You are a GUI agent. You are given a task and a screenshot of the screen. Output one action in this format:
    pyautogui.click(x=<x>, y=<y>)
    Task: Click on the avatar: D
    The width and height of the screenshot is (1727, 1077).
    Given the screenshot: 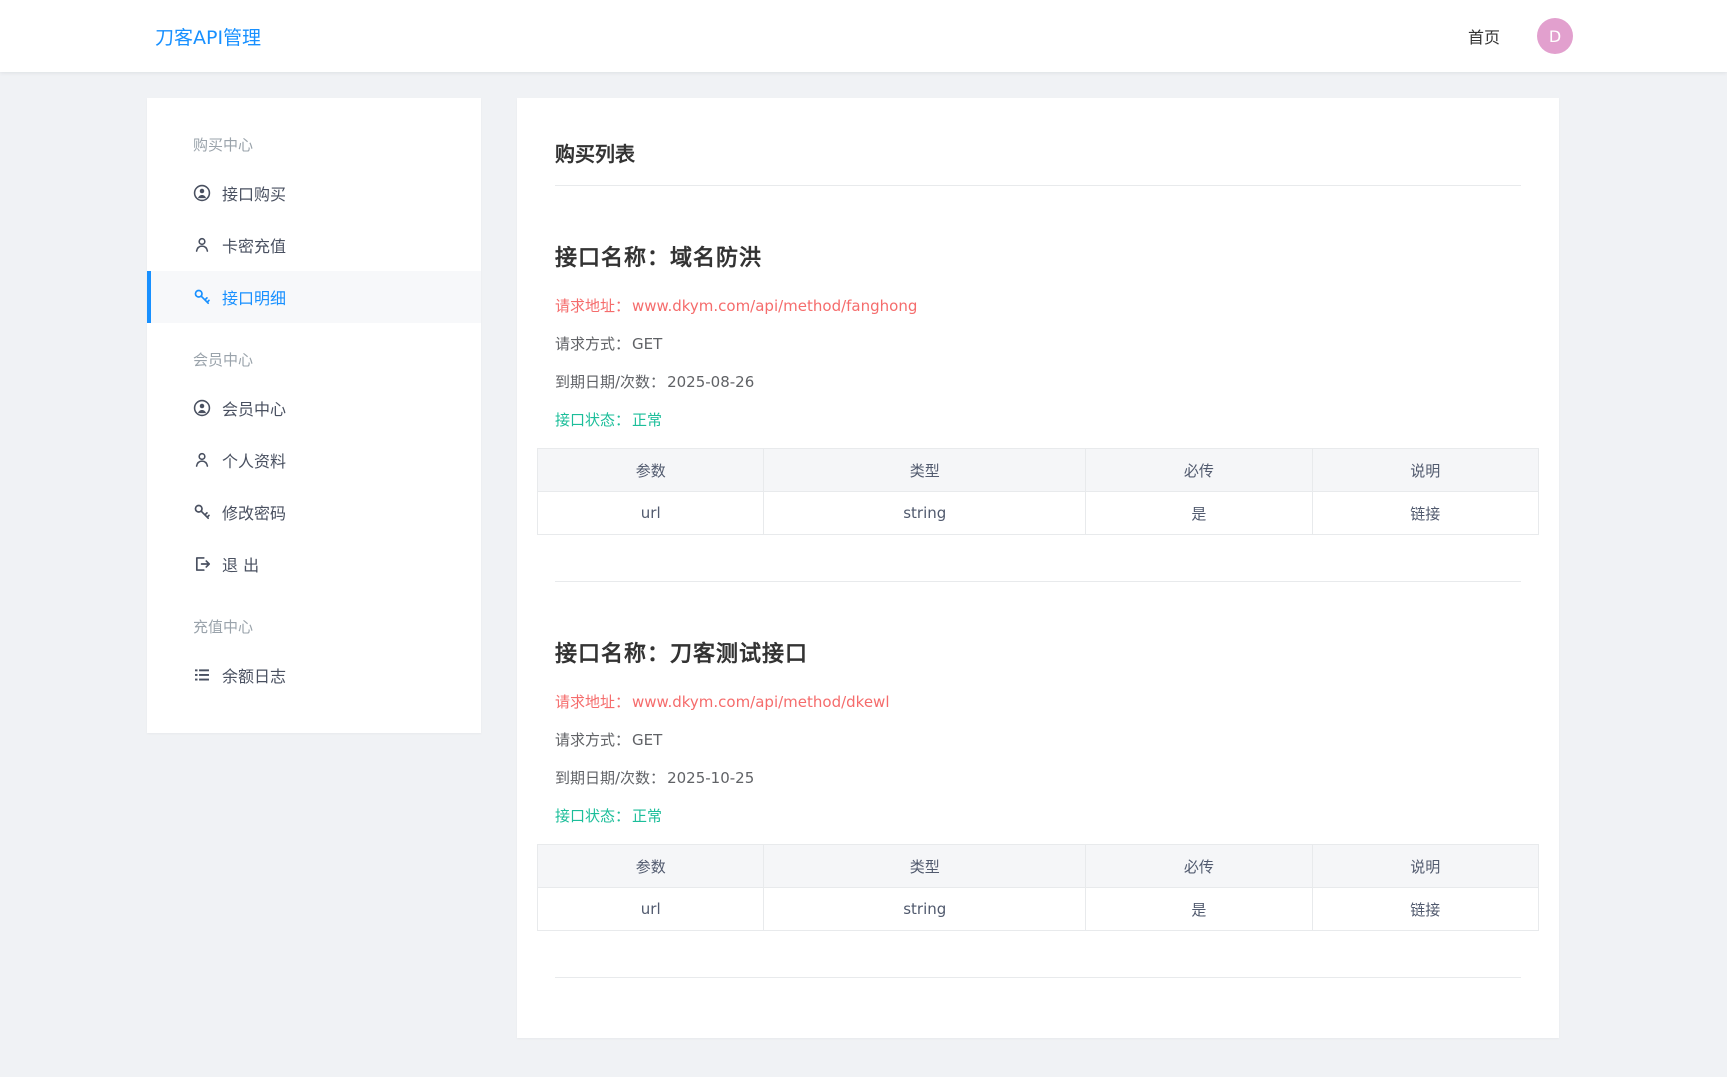 What is the action you would take?
    pyautogui.click(x=1555, y=36)
    